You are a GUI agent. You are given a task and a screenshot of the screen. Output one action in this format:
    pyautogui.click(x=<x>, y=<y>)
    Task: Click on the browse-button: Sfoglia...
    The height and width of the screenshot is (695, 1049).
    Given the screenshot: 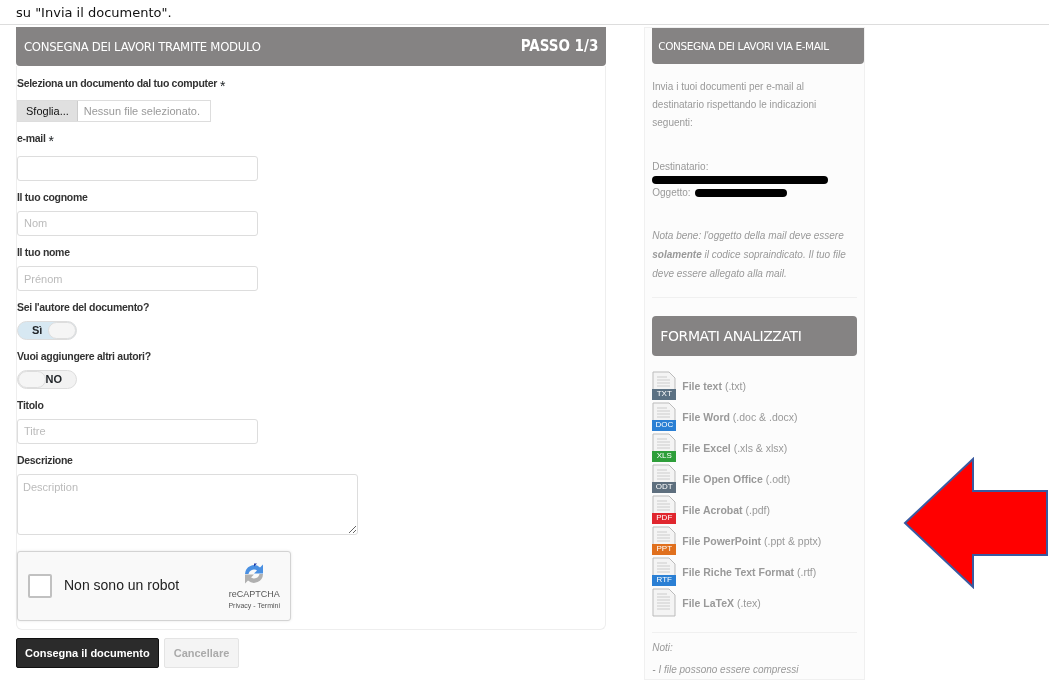 What is the action you would take?
    pyautogui.click(x=48, y=110)
    